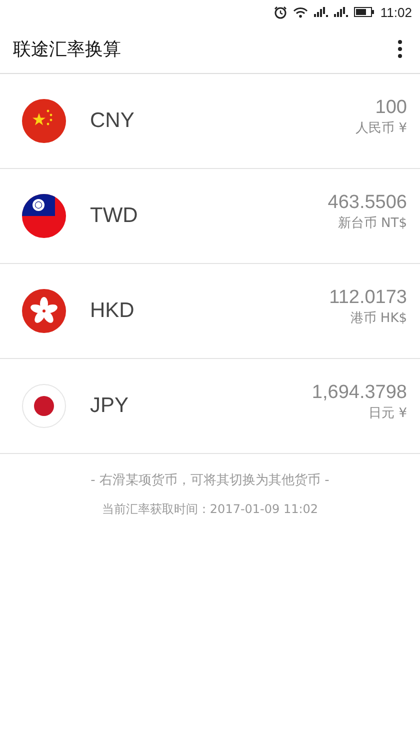  I want to click on app-title: 联途汇率换算, so click(67, 49).